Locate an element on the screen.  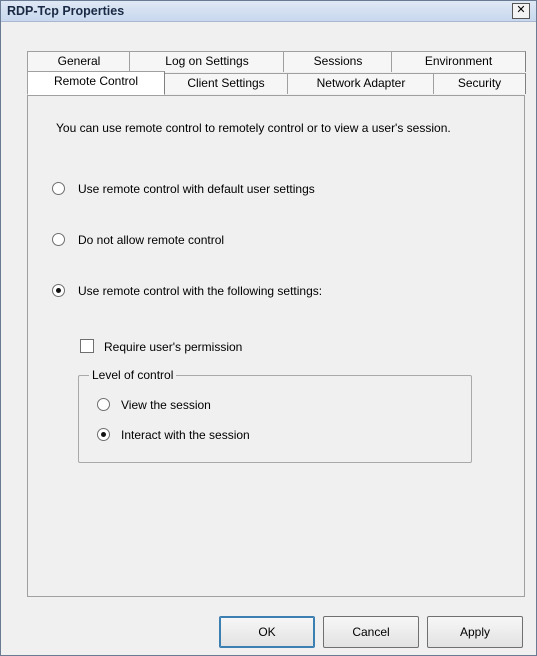
cancel-button: Cancel is located at coordinates (371, 632).